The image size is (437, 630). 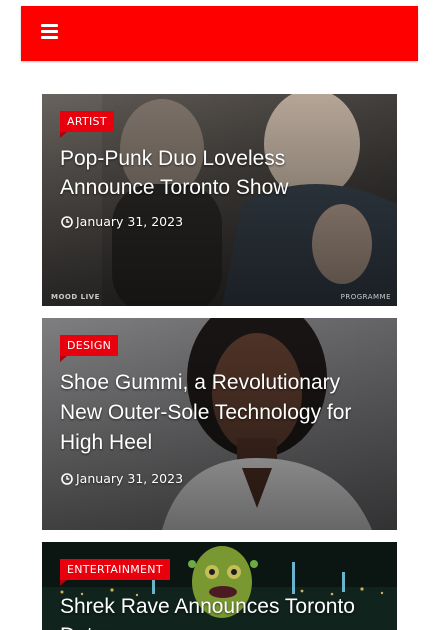 I want to click on article-title: Shrek Rave Announces Toronto Dates, so click(x=221, y=611).